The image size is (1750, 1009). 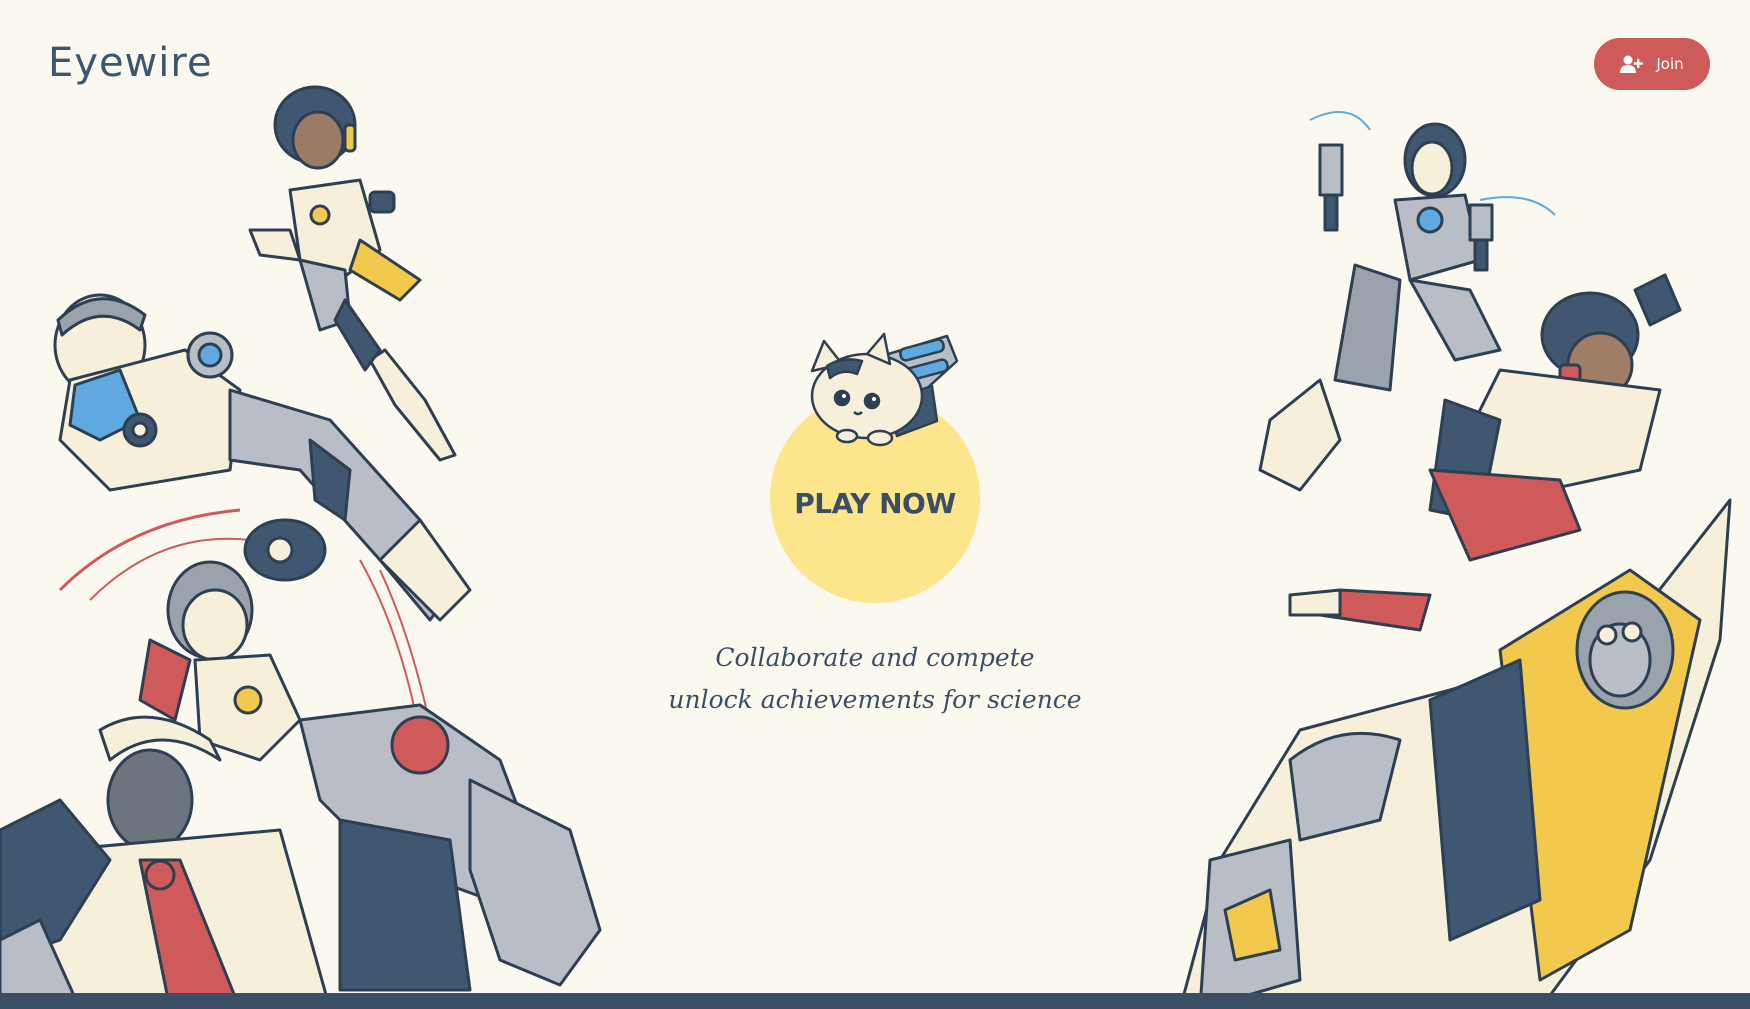 I want to click on add-user-icon, so click(x=1632, y=64).